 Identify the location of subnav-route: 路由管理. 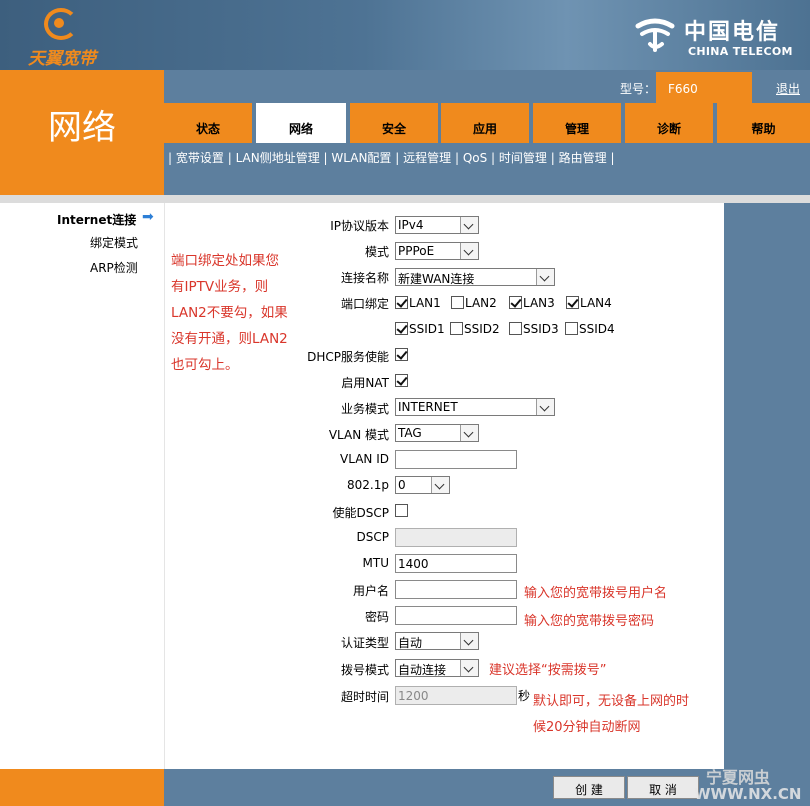
(583, 158).